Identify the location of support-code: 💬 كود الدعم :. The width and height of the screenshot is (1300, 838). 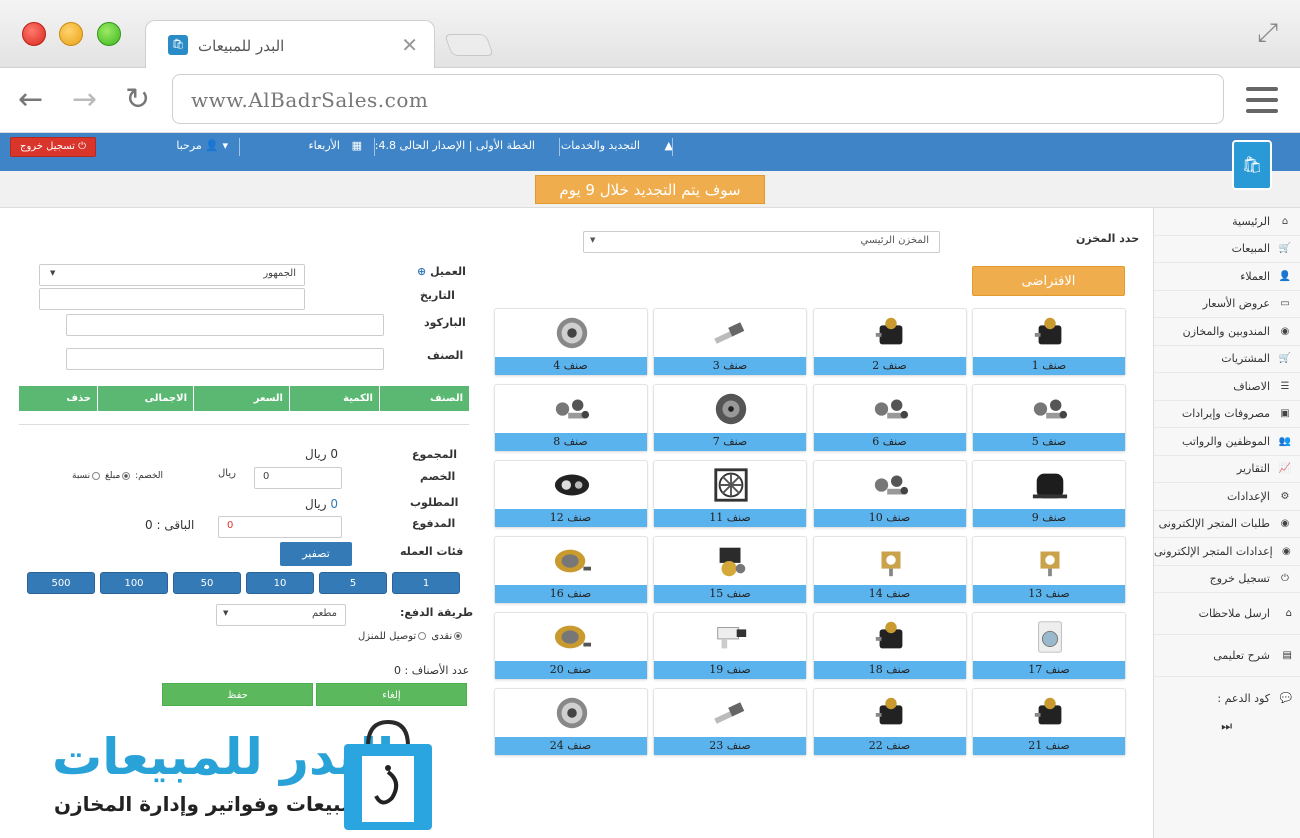
(1254, 698).